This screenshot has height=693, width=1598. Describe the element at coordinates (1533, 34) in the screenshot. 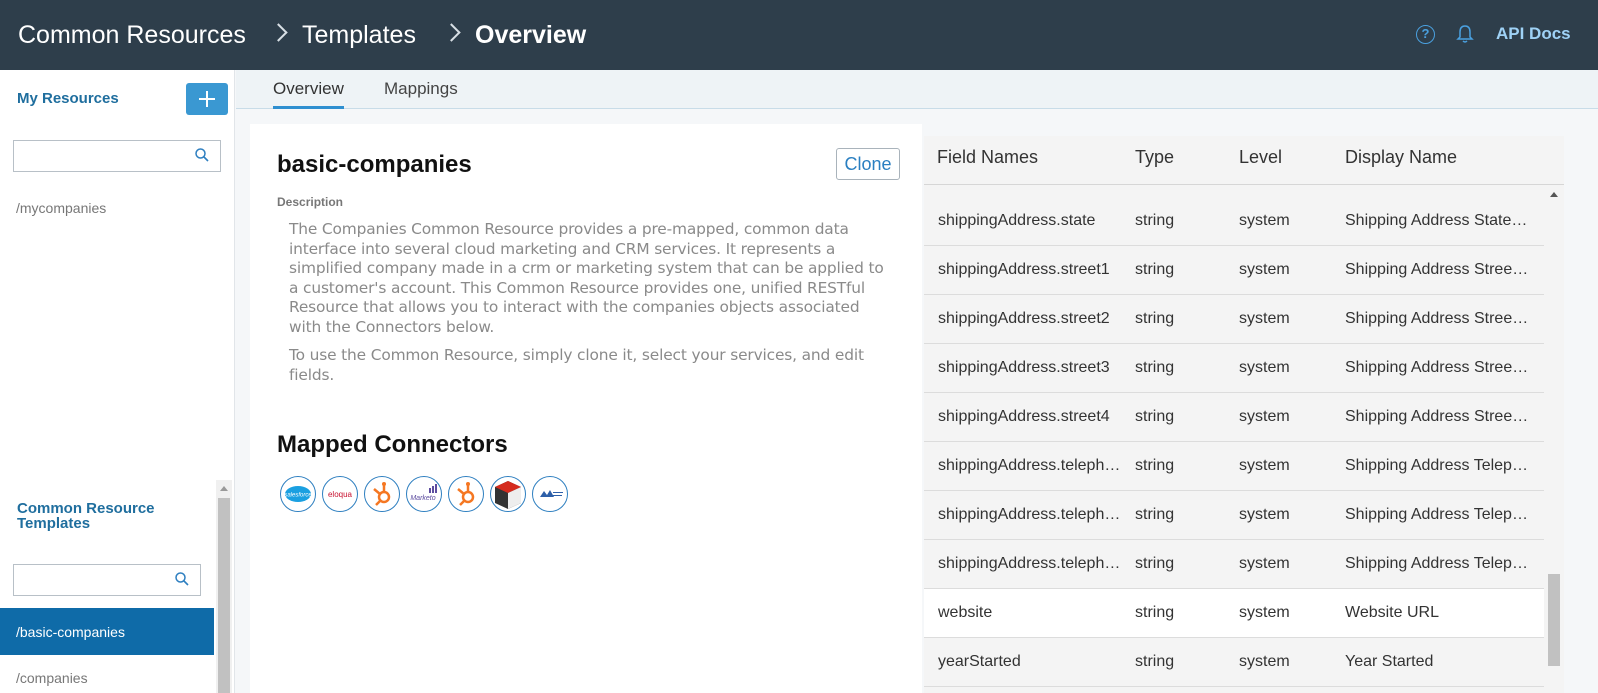

I see `api-docs-link: API Docs` at that location.